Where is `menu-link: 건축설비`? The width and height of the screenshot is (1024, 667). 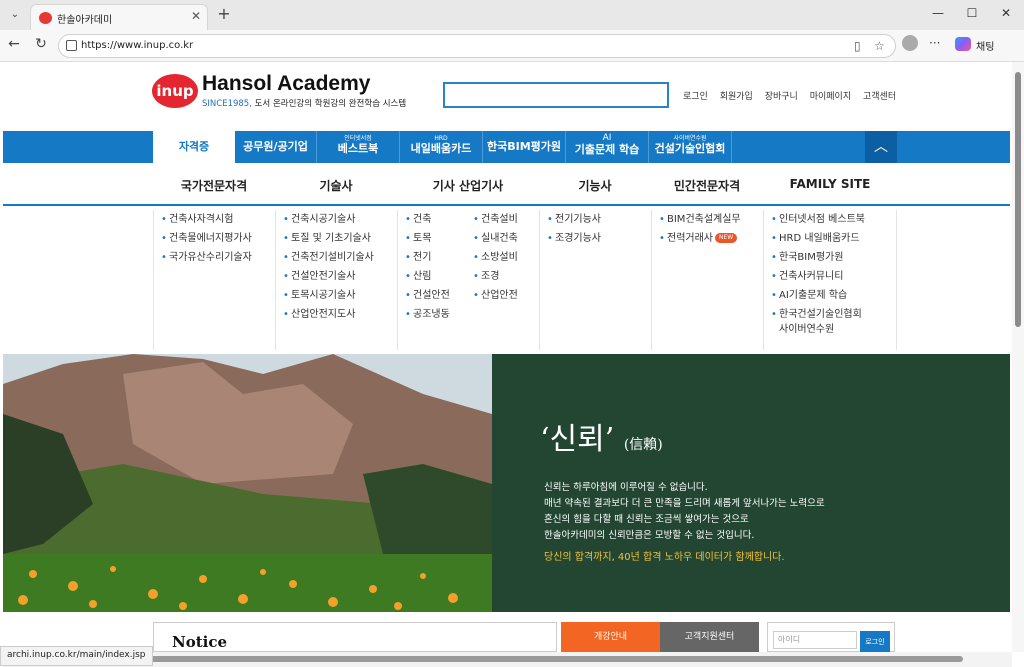
menu-link: 건축설비 is located at coordinates (506, 219).